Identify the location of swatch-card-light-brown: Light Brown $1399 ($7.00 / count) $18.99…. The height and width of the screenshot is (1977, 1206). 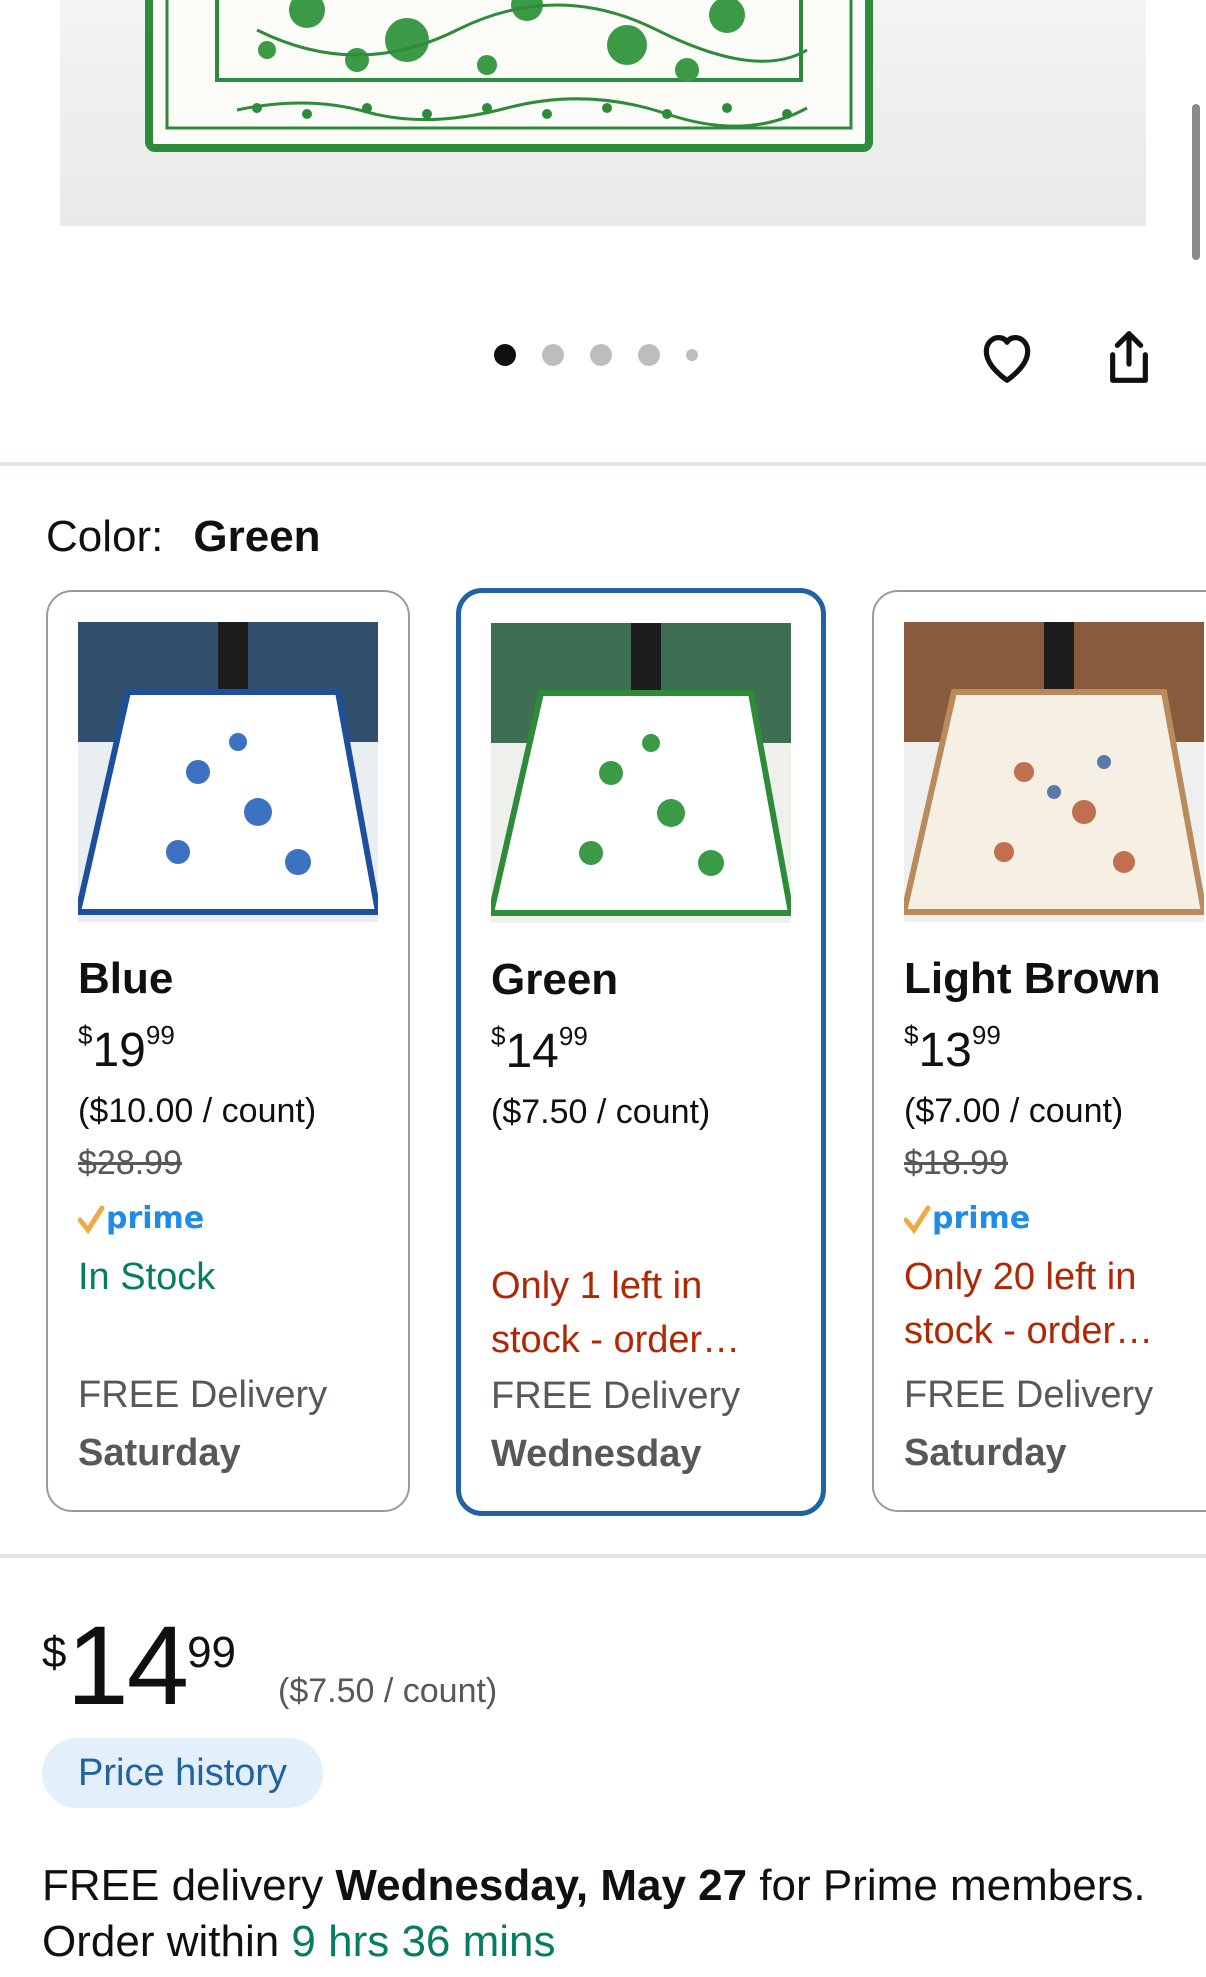
(1039, 1051).